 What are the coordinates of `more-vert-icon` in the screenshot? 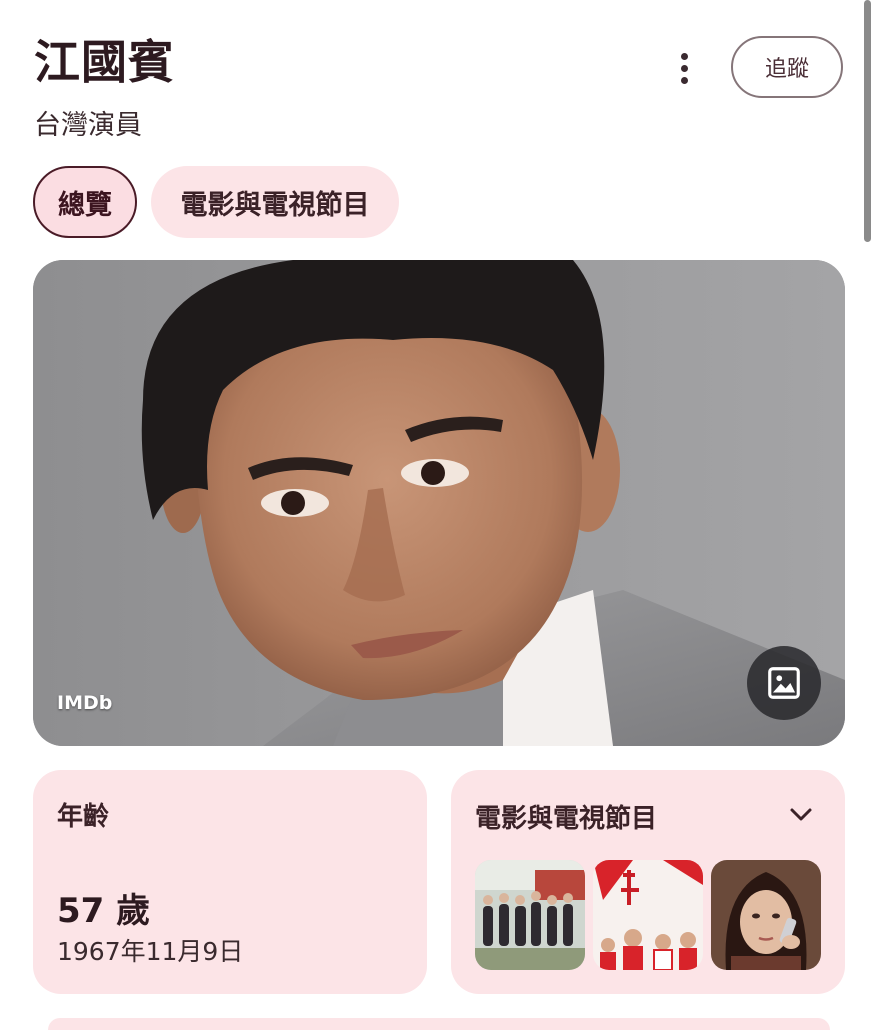 It's located at (684, 56).